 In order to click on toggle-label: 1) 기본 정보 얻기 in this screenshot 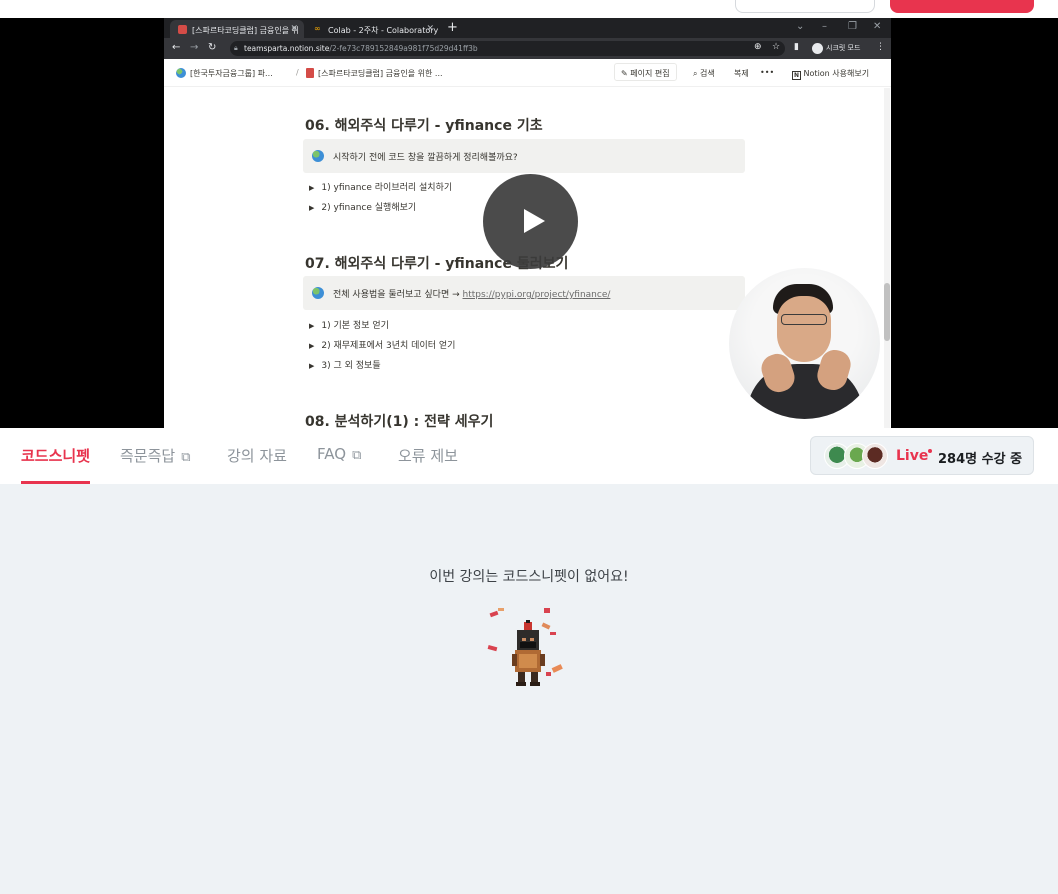, I will do `click(355, 326)`.